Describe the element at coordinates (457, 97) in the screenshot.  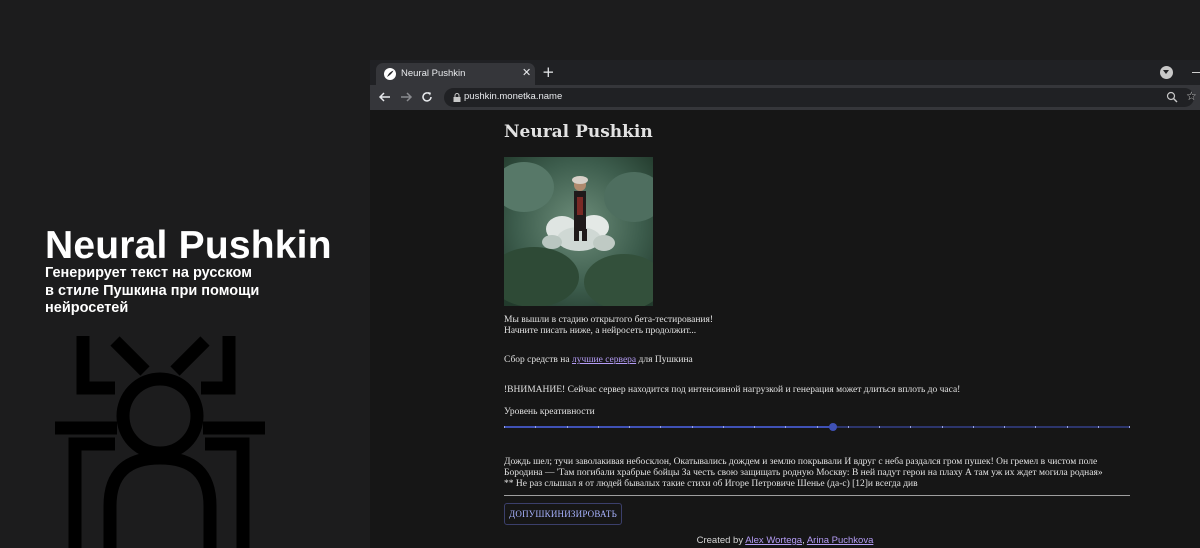
I see `lock-icon` at that location.